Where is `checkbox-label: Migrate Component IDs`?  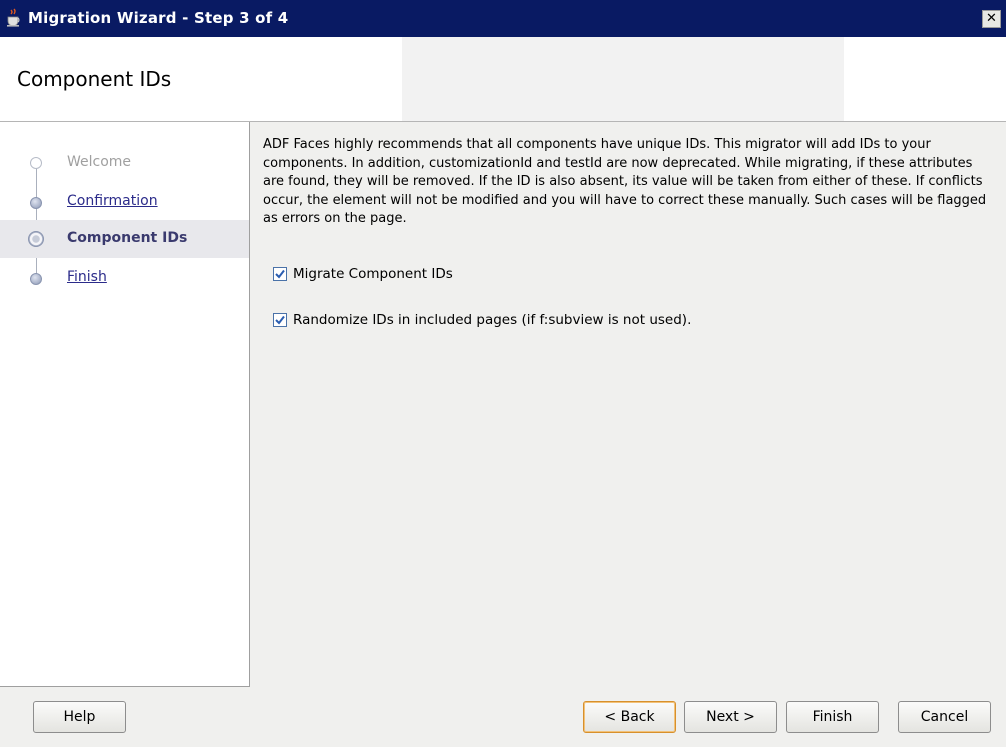
checkbox-label: Migrate Component IDs is located at coordinates (373, 274).